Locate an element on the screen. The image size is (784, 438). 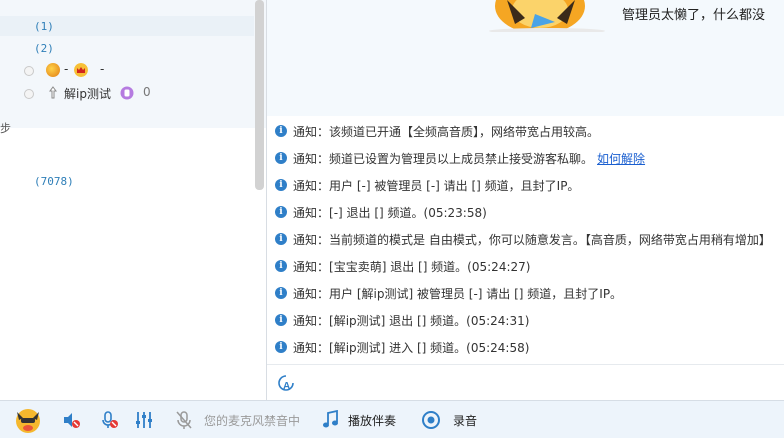
system-message: i 通知： [解ip测试] 进入 [] 频道。(05:24:58) is located at coordinates (402, 347).